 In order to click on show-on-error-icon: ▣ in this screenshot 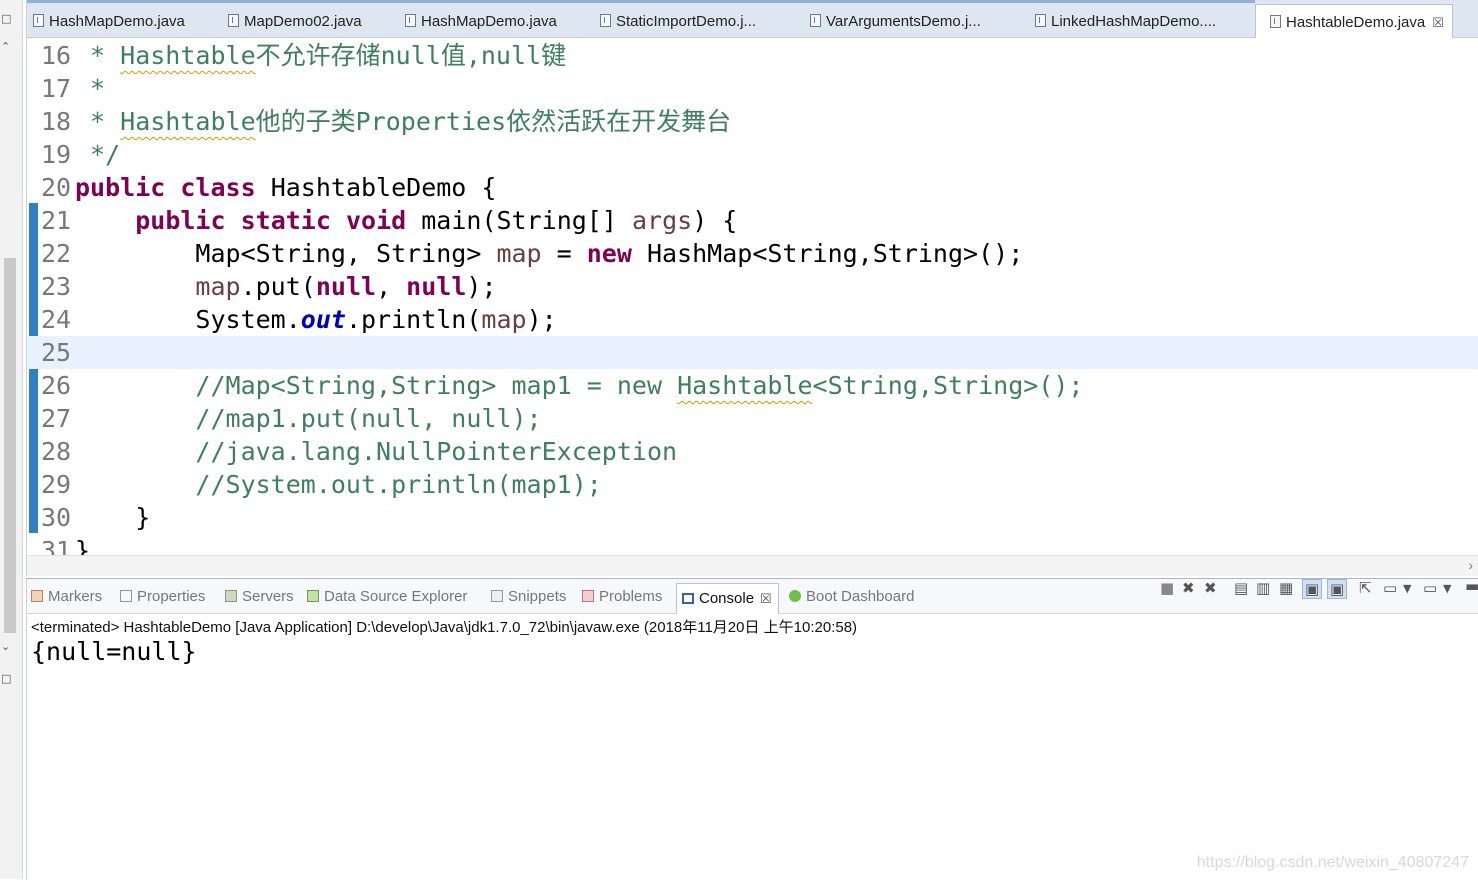, I will do `click(1337, 589)`.